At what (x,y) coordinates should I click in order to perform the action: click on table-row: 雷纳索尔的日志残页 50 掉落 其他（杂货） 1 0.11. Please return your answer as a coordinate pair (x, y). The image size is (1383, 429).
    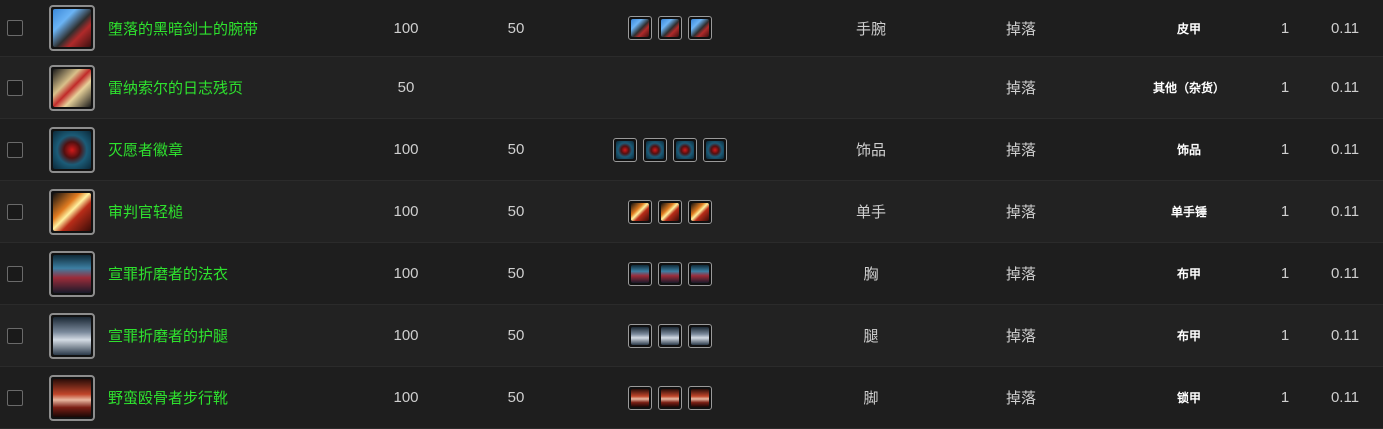
    Looking at the image, I should click on (691, 88).